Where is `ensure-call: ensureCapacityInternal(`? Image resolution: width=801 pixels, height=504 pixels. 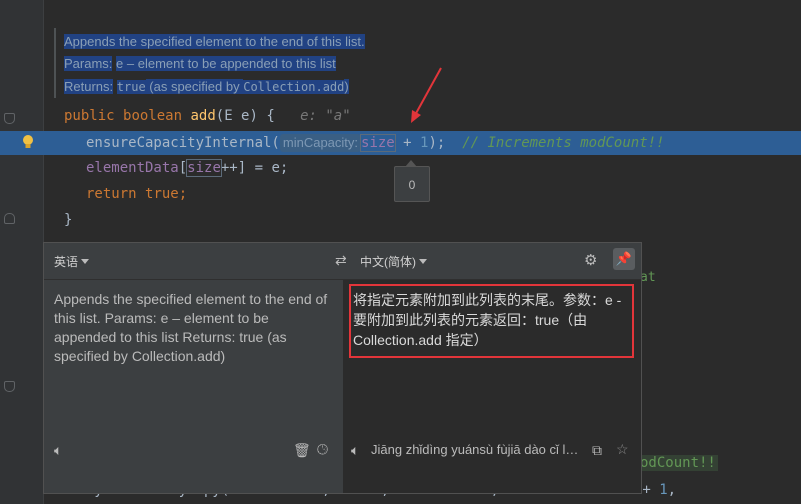 ensure-call: ensureCapacityInternal( is located at coordinates (183, 143).